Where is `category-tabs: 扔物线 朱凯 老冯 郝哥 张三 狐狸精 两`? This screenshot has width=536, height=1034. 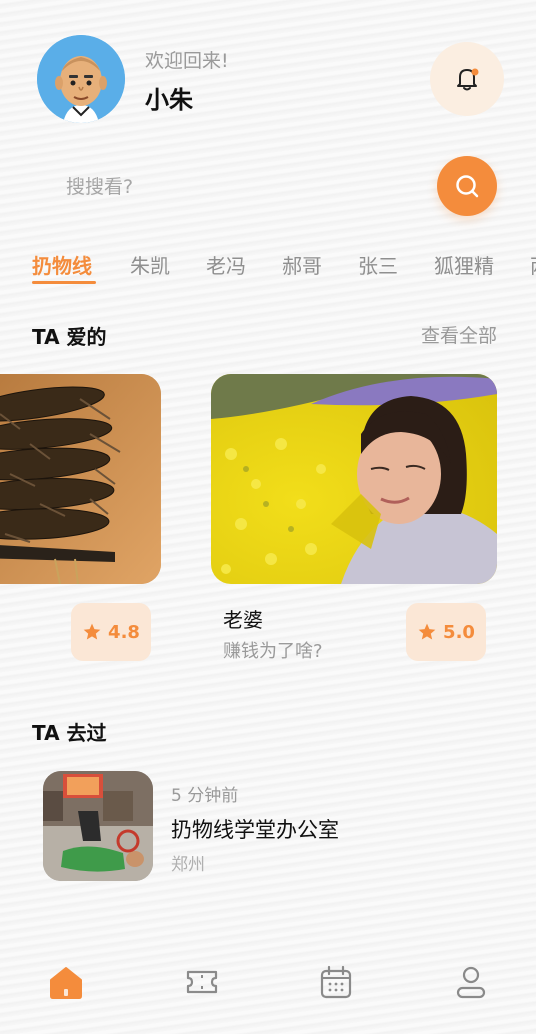 category-tabs: 扔物线 朱凯 老冯 郝哥 张三 狐狸精 两 is located at coordinates (268, 270).